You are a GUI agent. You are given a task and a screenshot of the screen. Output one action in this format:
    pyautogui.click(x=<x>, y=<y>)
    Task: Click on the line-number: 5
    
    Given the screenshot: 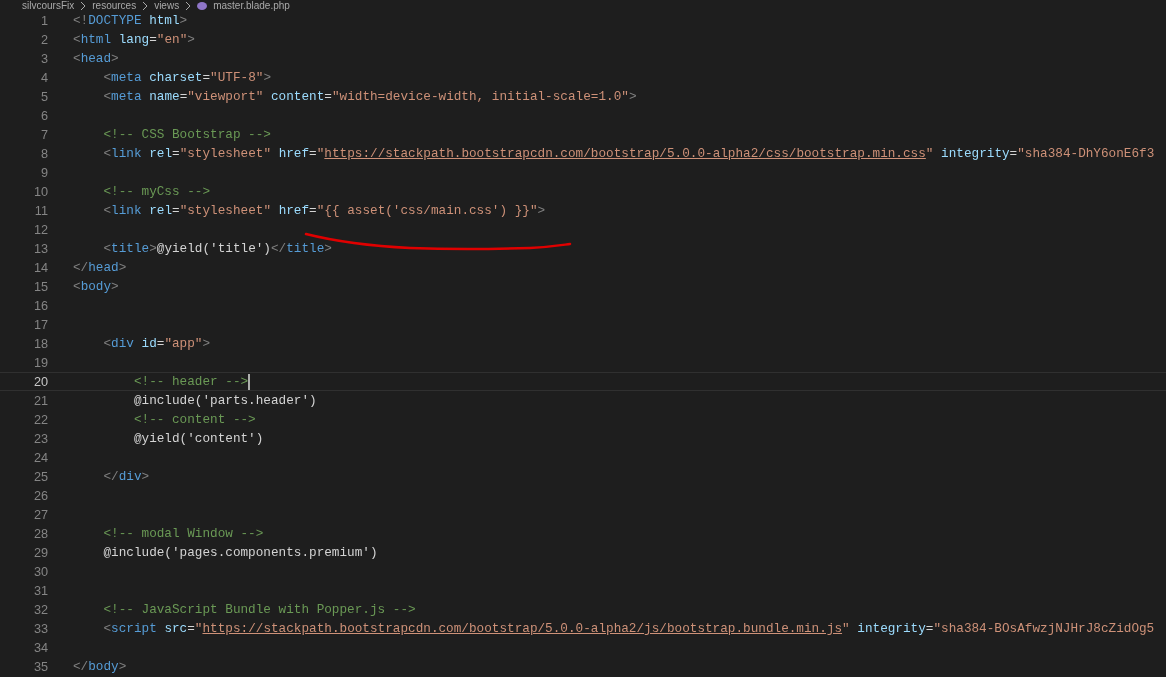 What is the action you would take?
    pyautogui.click(x=43, y=96)
    